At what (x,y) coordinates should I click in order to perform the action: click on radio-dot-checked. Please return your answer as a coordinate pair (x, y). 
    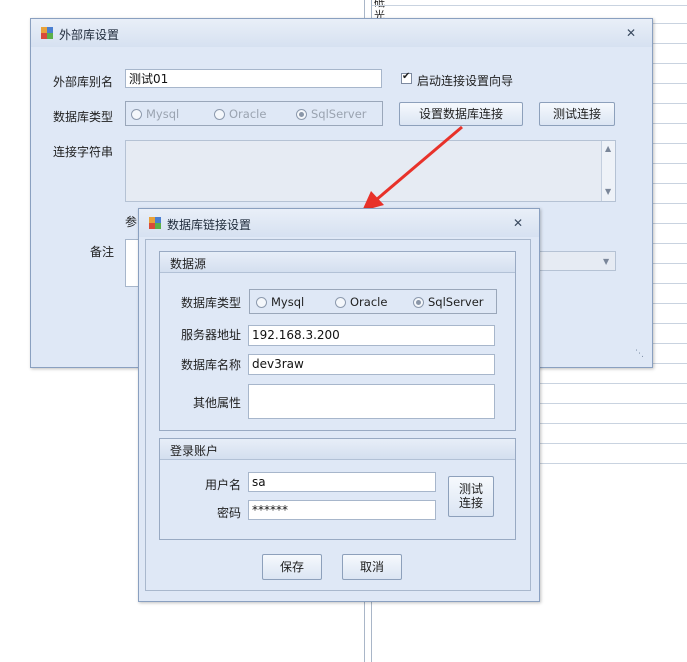
    Looking at the image, I should click on (418, 302).